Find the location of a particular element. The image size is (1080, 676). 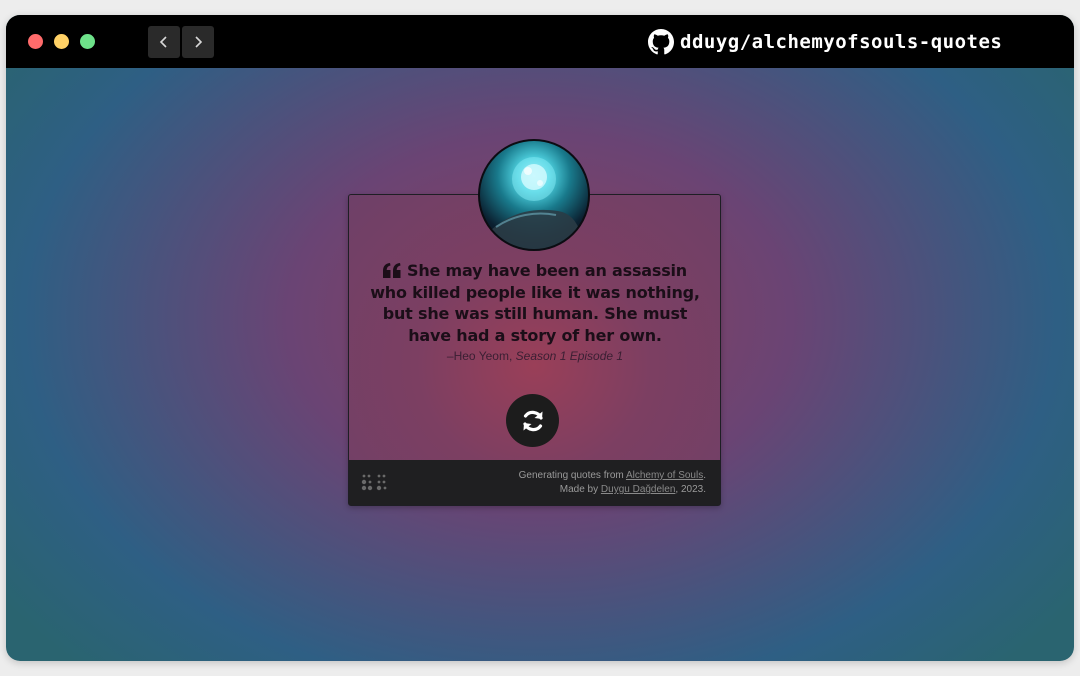

title-bar: dduyg/alchemyofsouls-quotes is located at coordinates (540, 41).